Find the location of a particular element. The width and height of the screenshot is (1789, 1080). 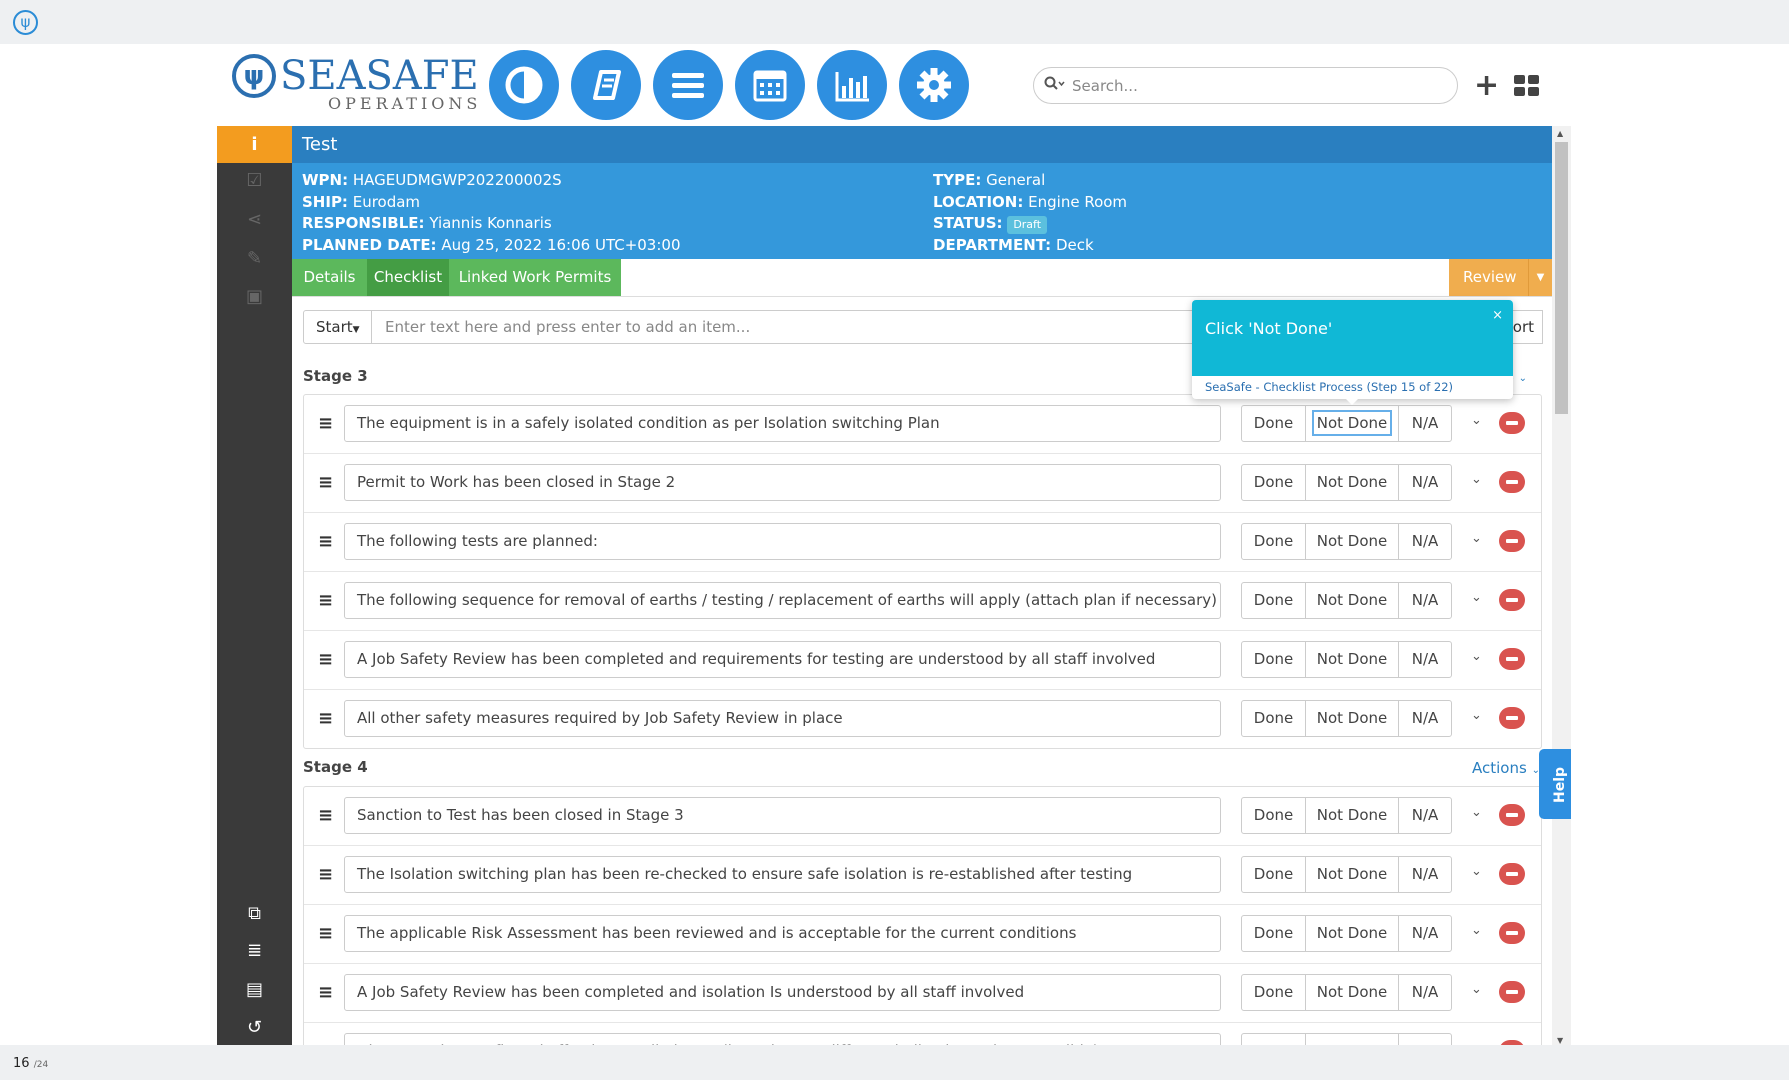

share-icon: ⋖ is located at coordinates (254, 219).